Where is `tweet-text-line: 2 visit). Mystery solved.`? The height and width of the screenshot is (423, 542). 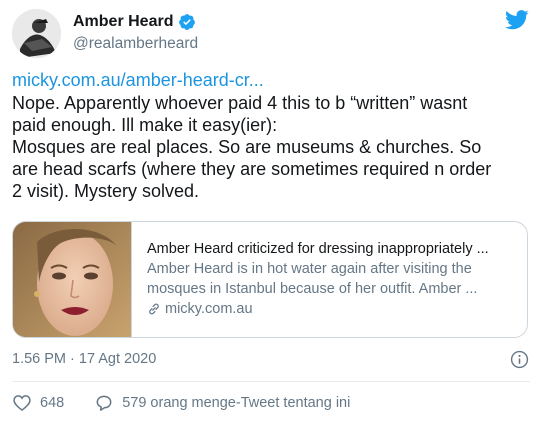 tweet-text-line: 2 visit). Mystery solved. is located at coordinates (106, 191).